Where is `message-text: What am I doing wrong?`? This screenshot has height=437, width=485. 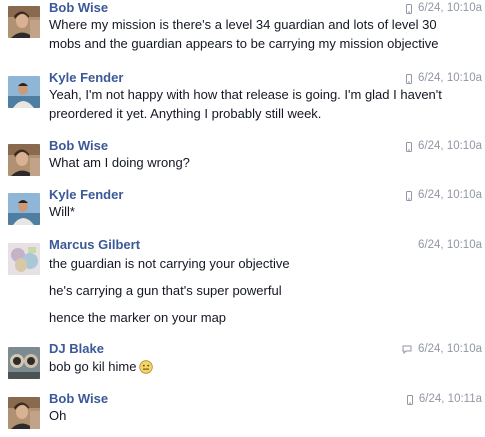 message-text: What am I doing wrong? is located at coordinates (119, 162).